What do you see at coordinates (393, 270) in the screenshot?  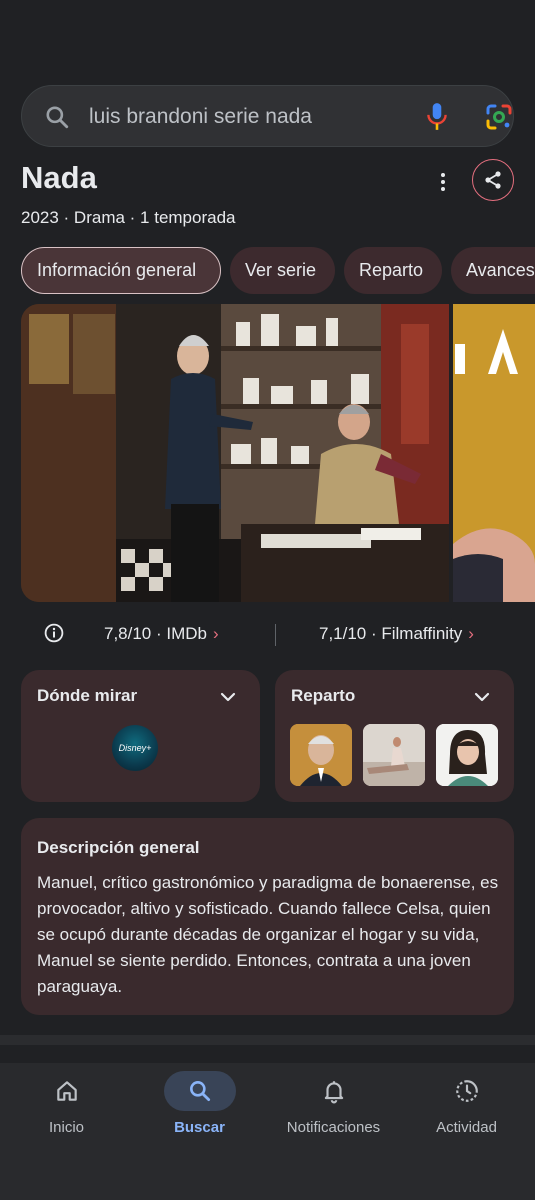 I see `chip-reparto: Reparto` at bounding box center [393, 270].